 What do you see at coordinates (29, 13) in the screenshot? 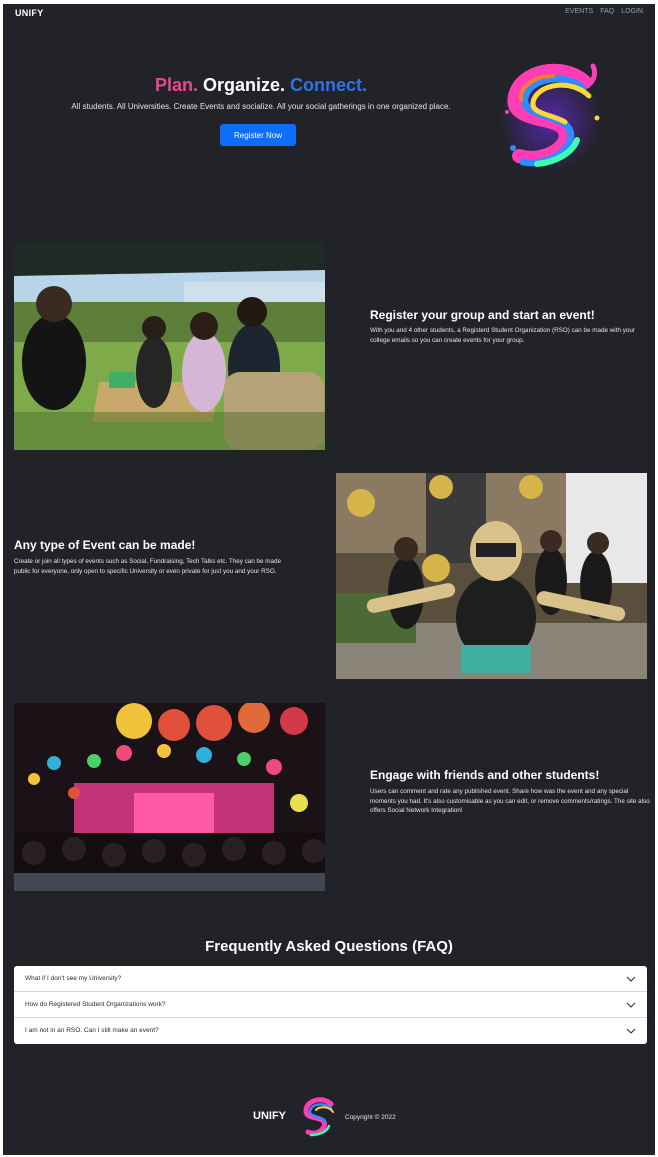
I see `nav-brand: UNIFY` at bounding box center [29, 13].